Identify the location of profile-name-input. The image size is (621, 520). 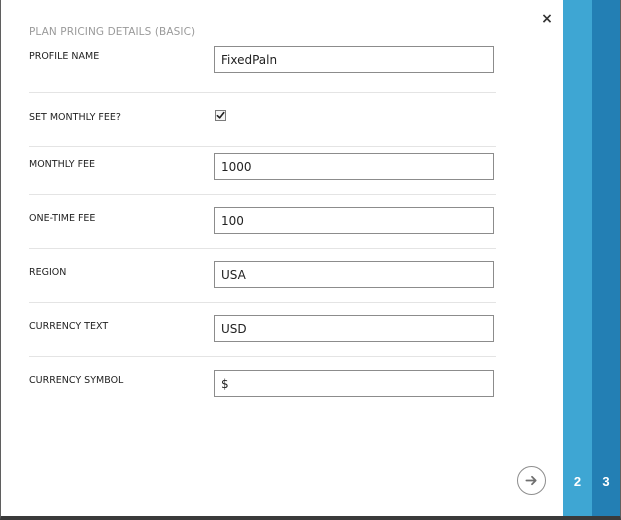
(354, 59).